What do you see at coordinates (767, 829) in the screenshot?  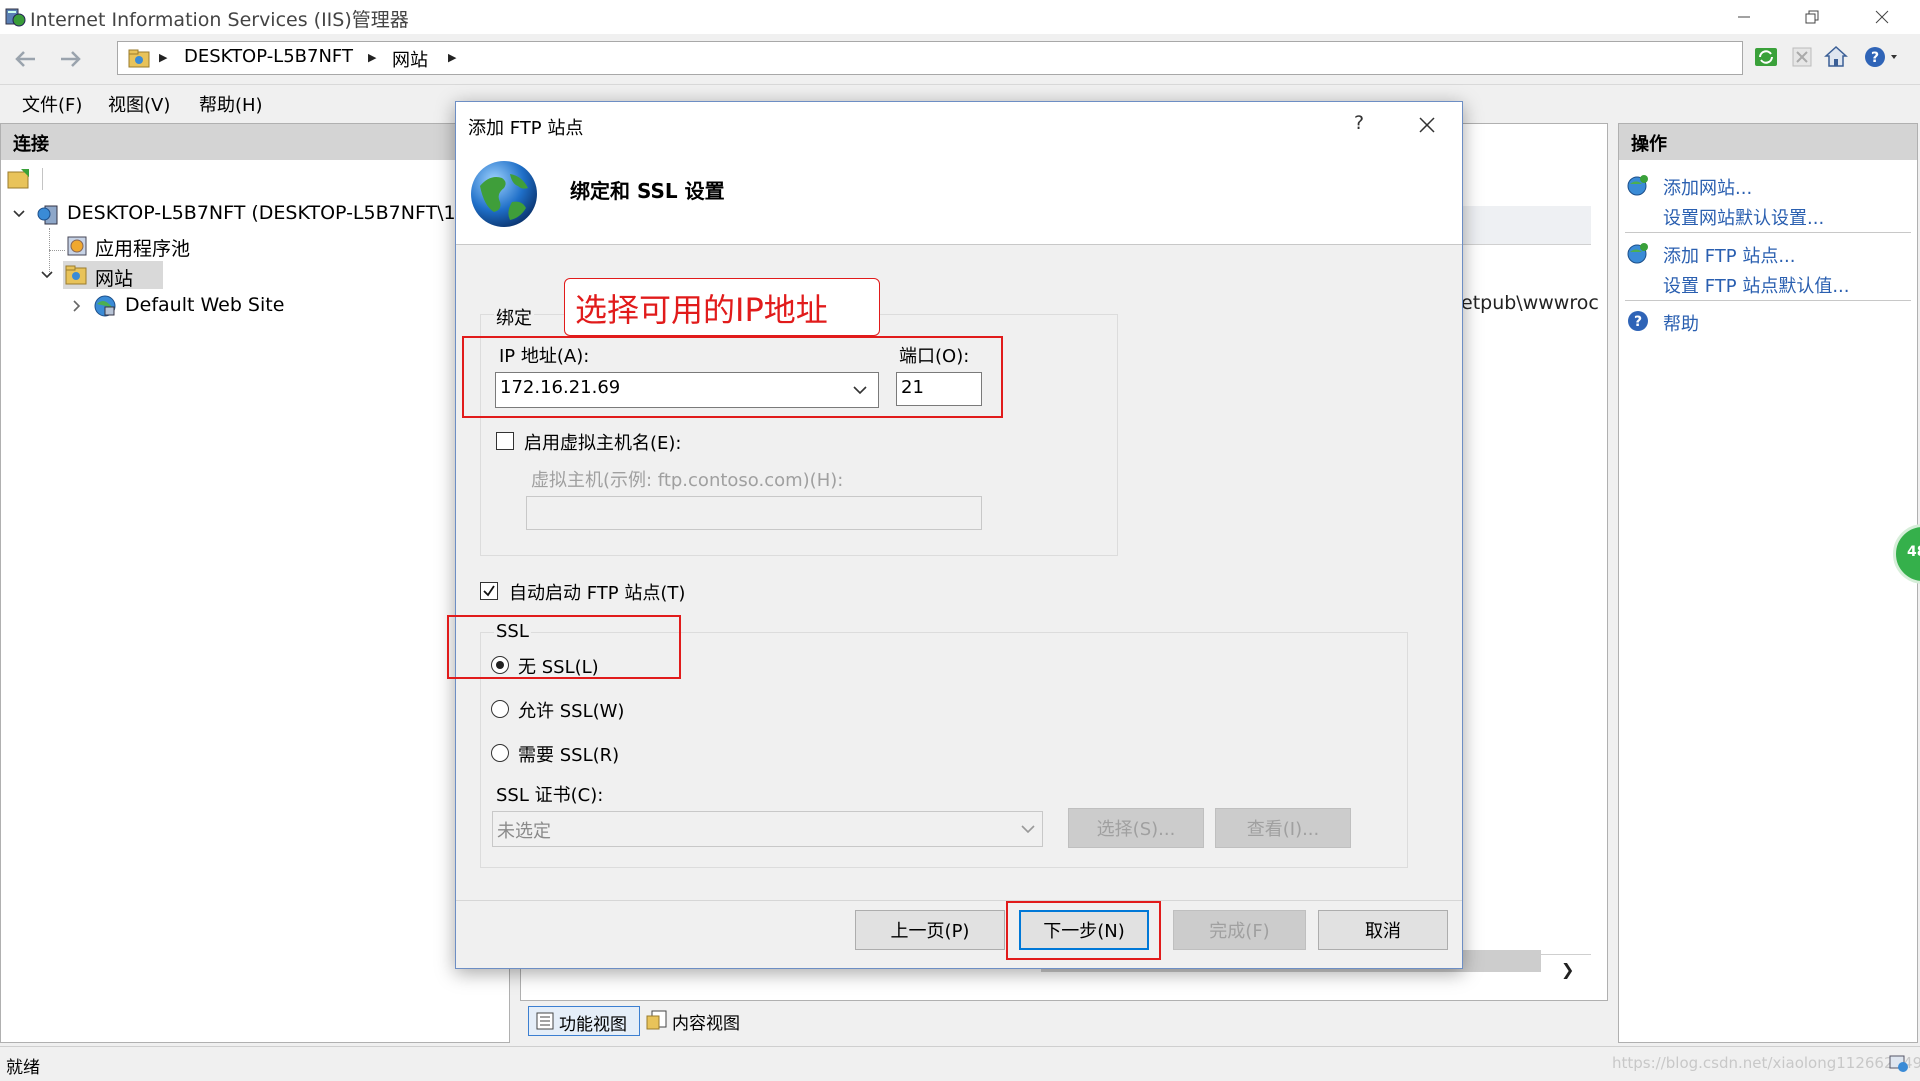 I see `ssl-cert-select: 未选定` at bounding box center [767, 829].